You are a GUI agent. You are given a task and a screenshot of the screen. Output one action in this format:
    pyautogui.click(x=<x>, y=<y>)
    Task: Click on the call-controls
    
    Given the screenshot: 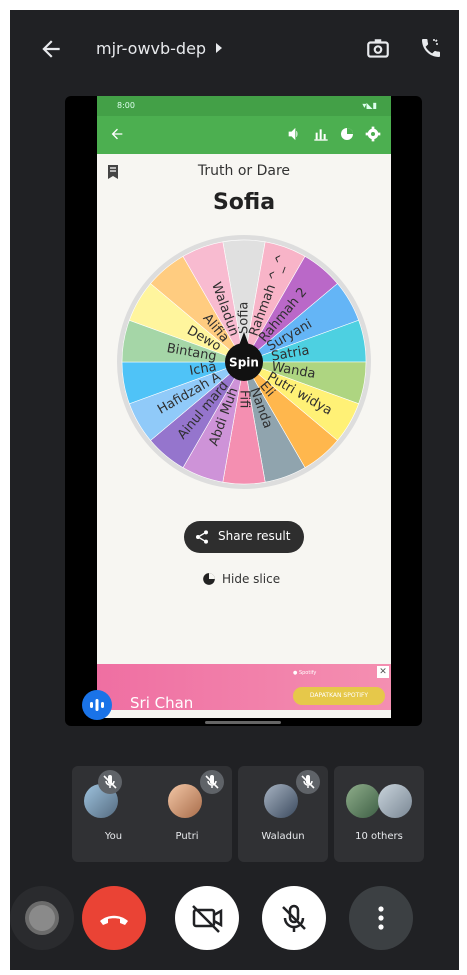 What is the action you would take?
    pyautogui.click(x=234, y=928)
    